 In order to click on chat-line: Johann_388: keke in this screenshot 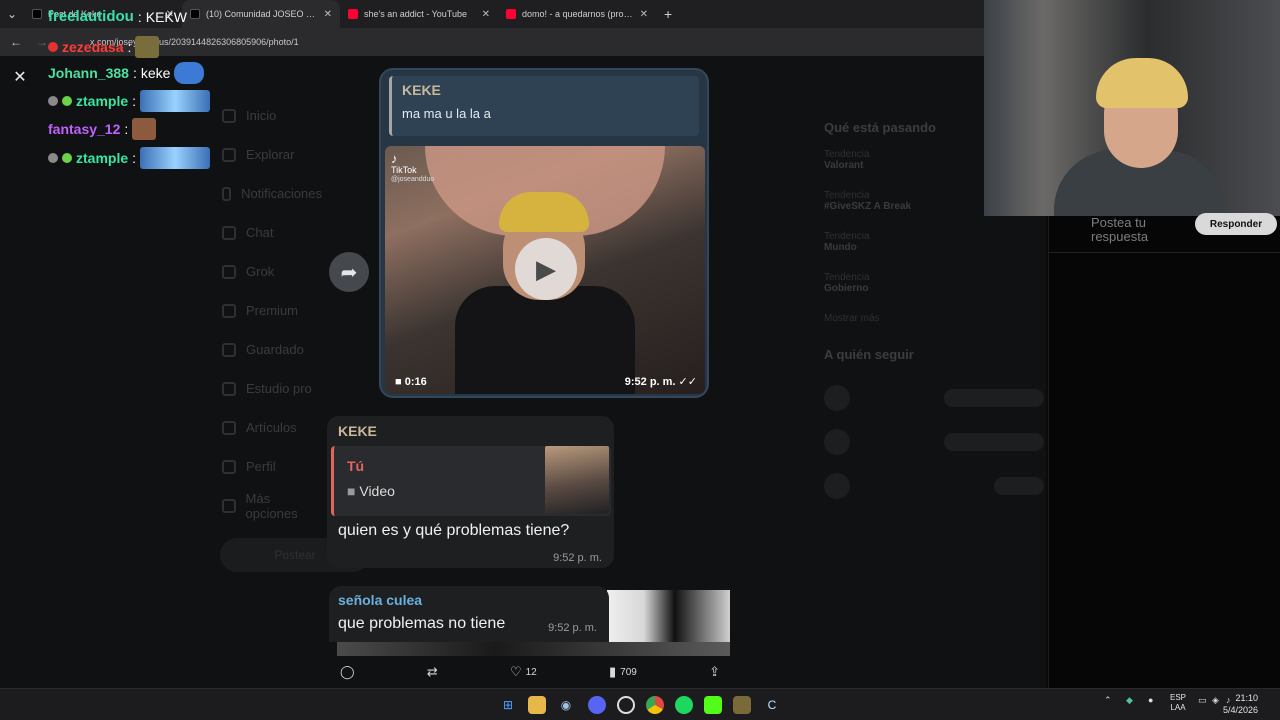, I will do `click(126, 73)`.